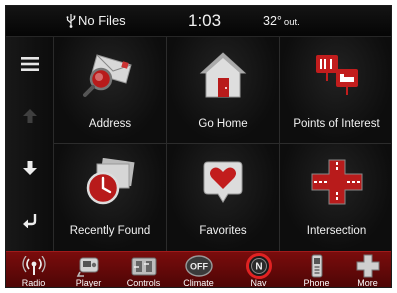 The width and height of the screenshot is (397, 293). What do you see at coordinates (336, 231) in the screenshot?
I see `tile-label: Intersection` at bounding box center [336, 231].